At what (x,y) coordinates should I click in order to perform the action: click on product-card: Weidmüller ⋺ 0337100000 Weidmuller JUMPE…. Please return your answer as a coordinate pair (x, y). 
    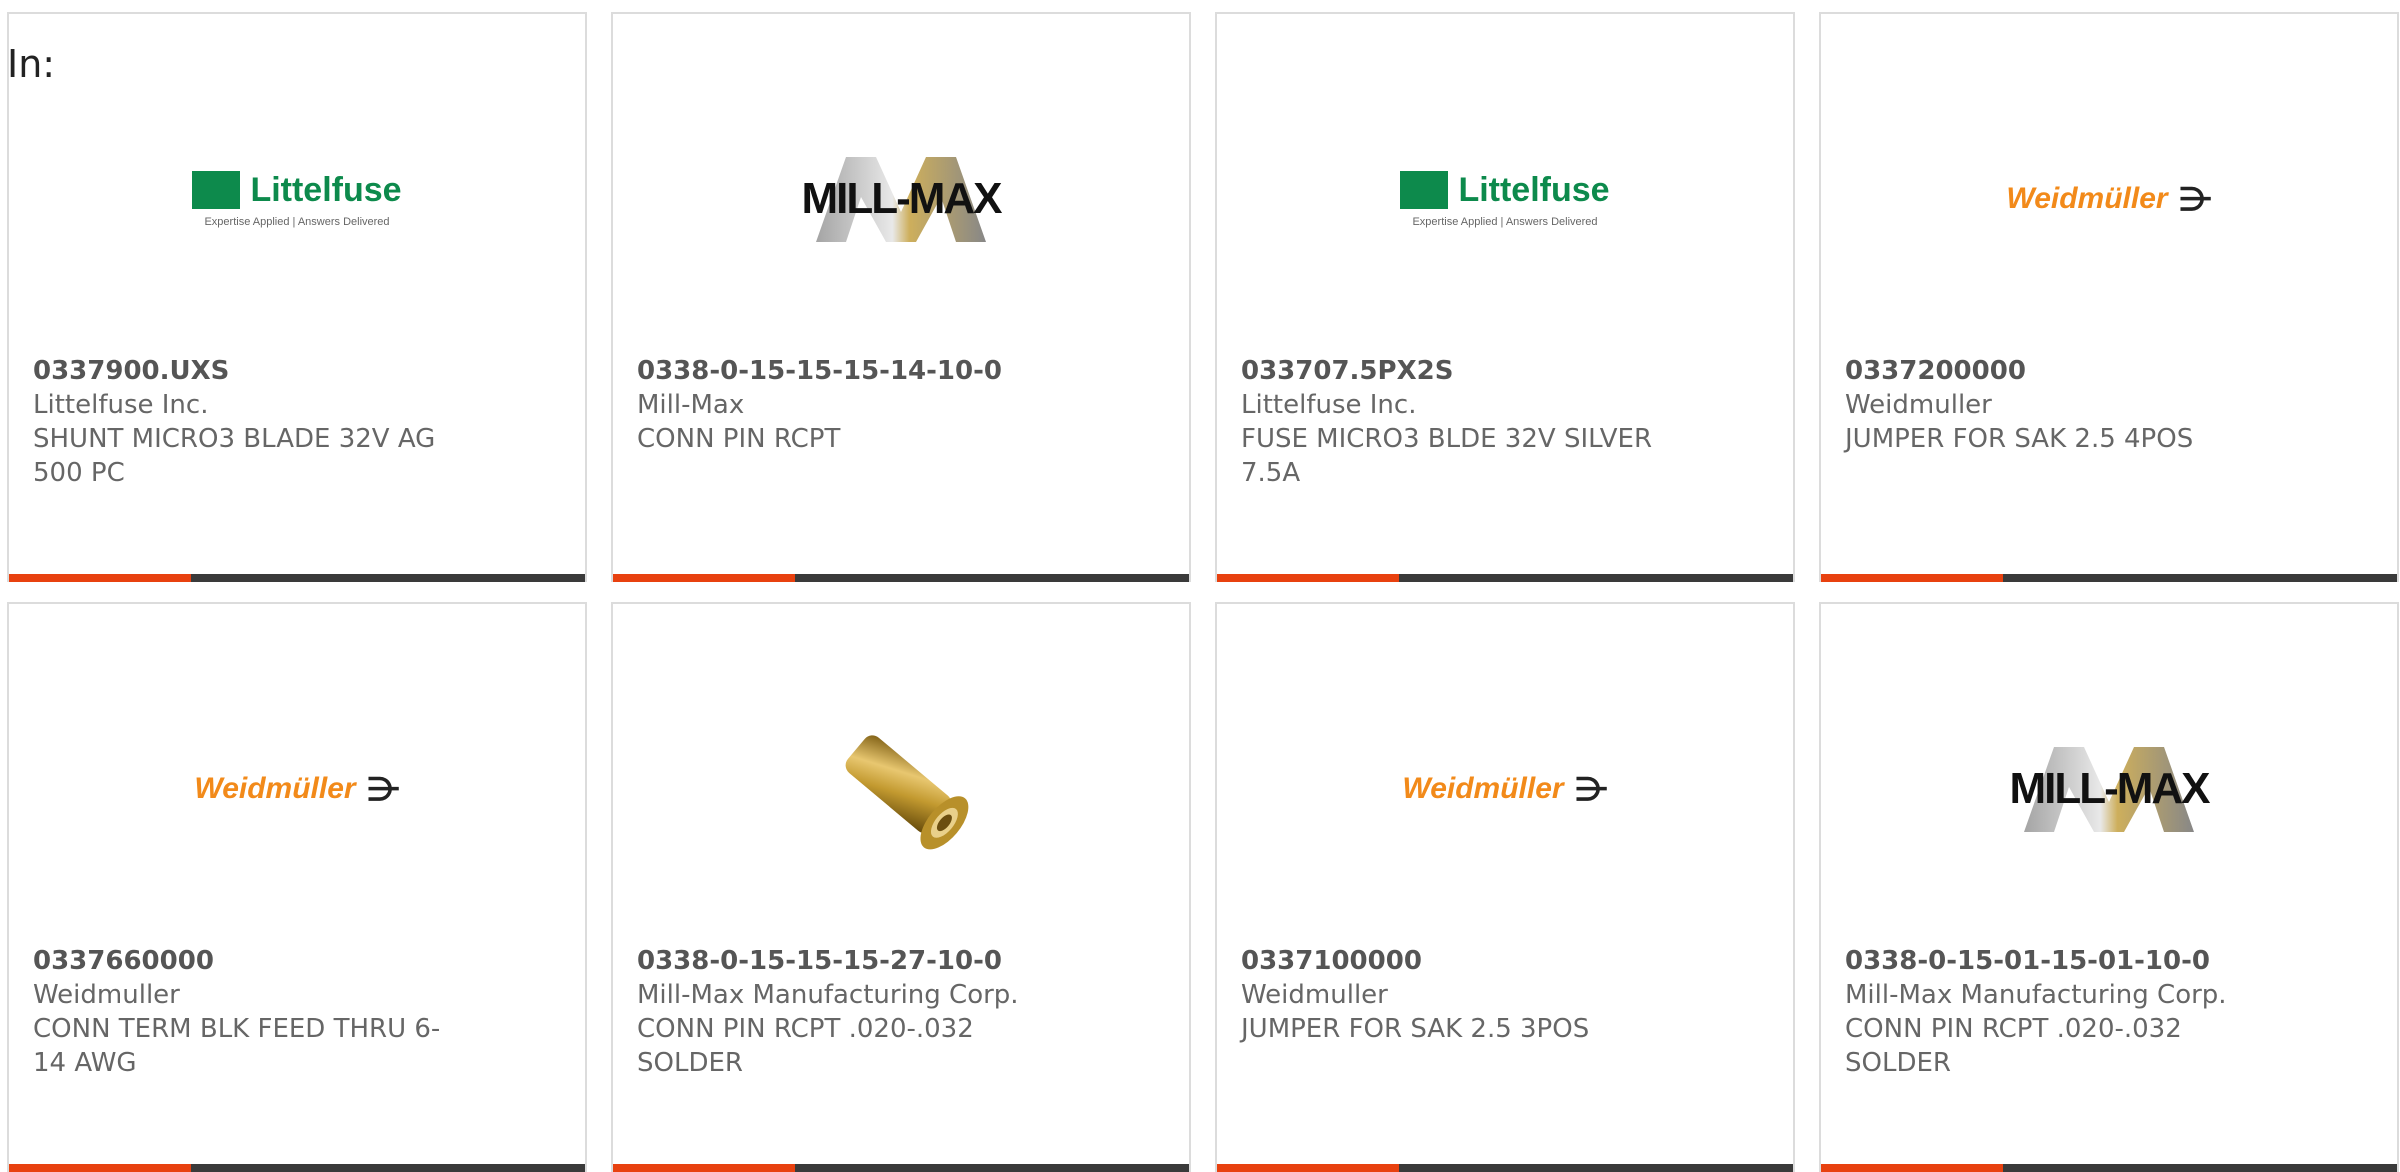
    Looking at the image, I should click on (1505, 887).